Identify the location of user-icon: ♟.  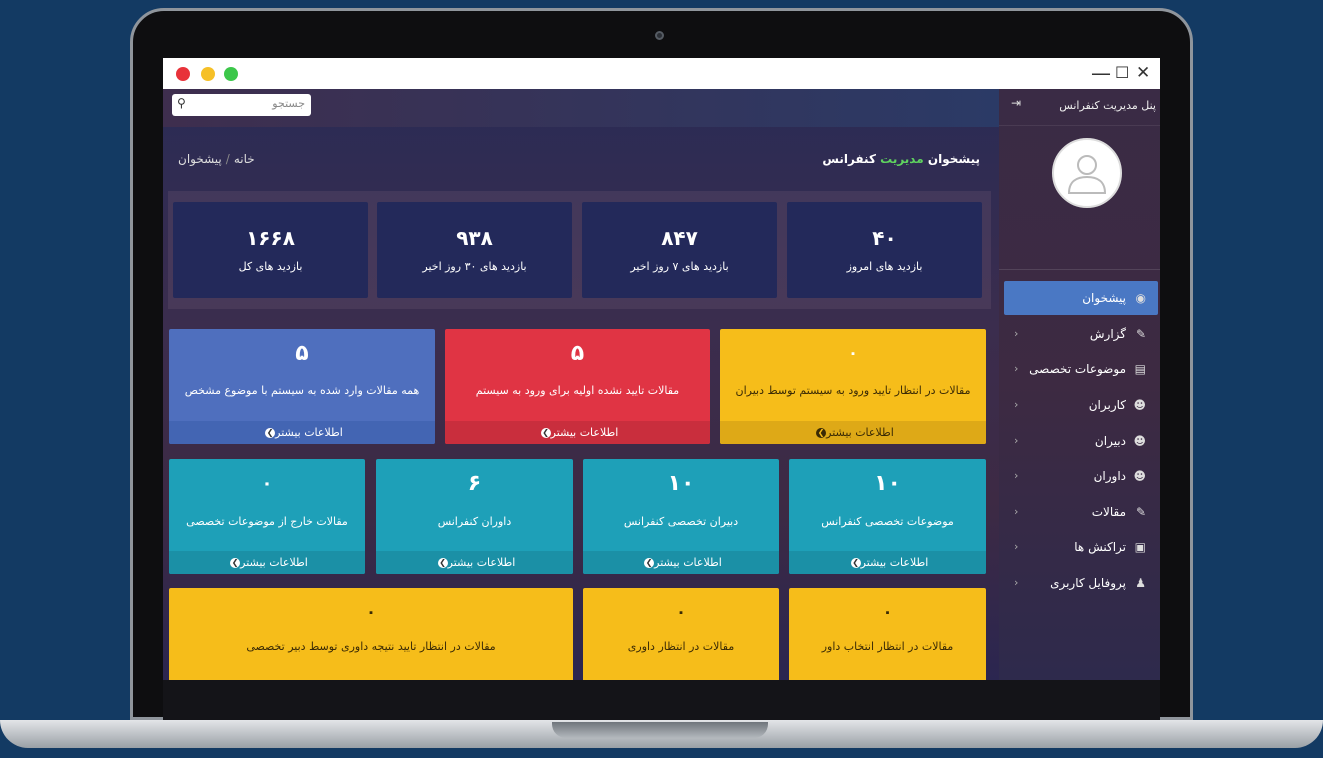
(1140, 583).